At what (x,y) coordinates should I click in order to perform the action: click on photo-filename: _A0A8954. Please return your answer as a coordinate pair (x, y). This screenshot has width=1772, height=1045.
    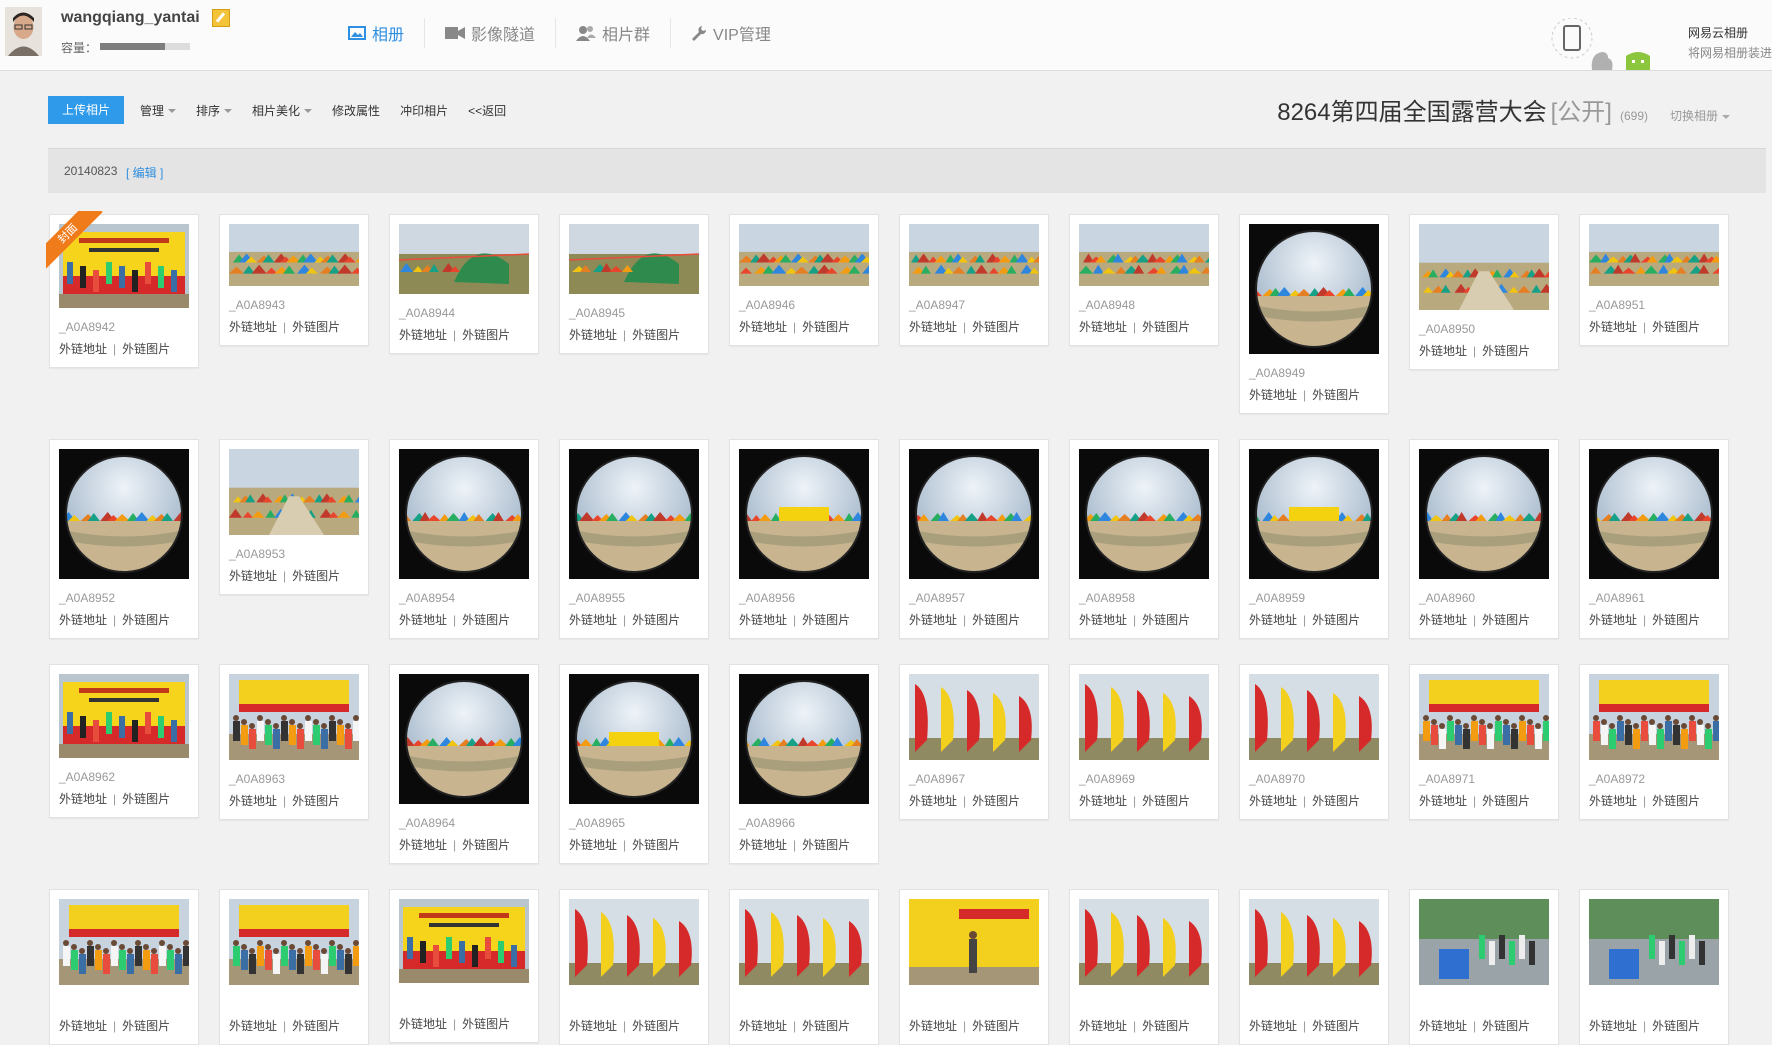
    Looking at the image, I should click on (427, 598).